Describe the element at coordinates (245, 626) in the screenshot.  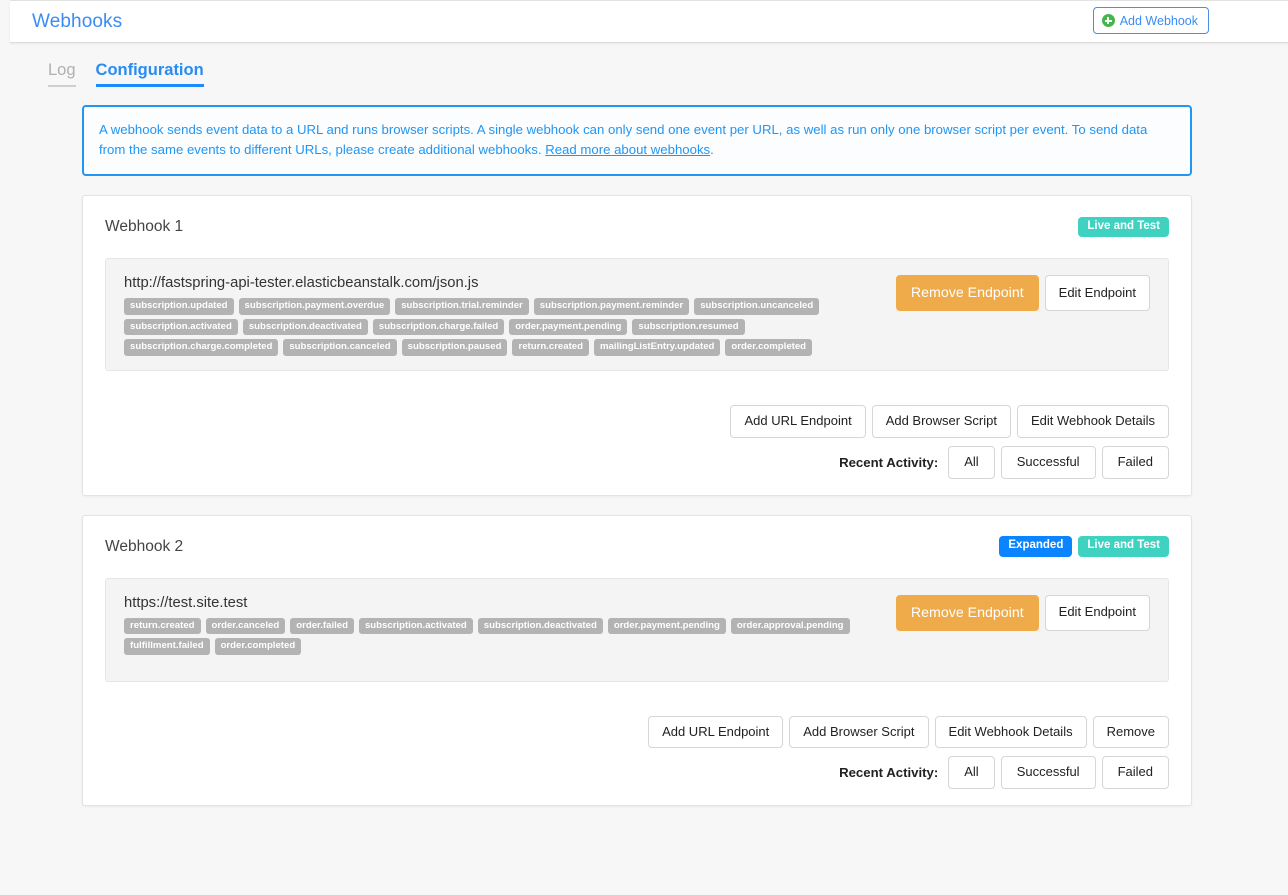
I see `event-tag: order.canceled` at that location.